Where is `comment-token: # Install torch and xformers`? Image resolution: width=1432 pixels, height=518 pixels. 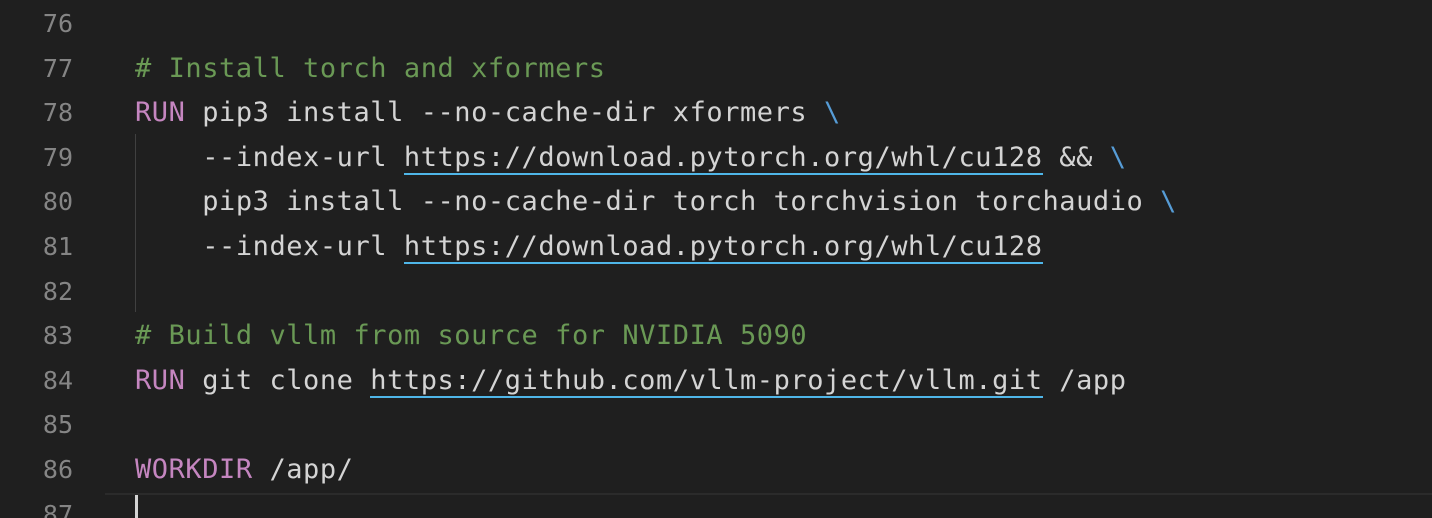
comment-token: # Install torch and xformers is located at coordinates (370, 68).